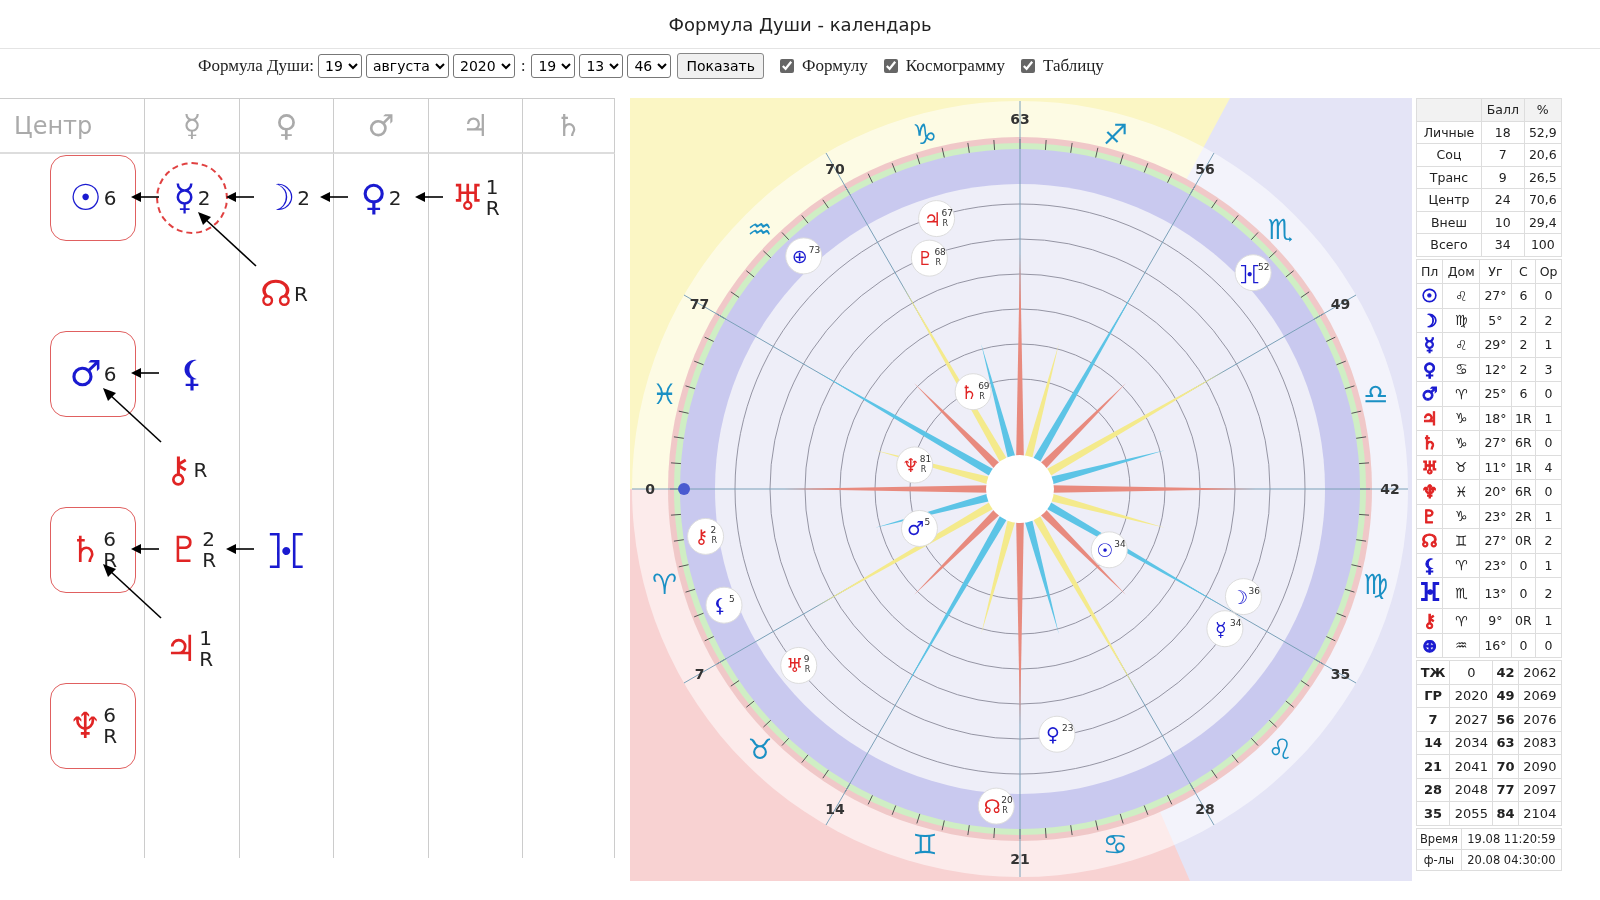 The width and height of the screenshot is (1600, 900). What do you see at coordinates (1429, 442) in the screenshot?
I see `planet-symbol: ♄` at bounding box center [1429, 442].